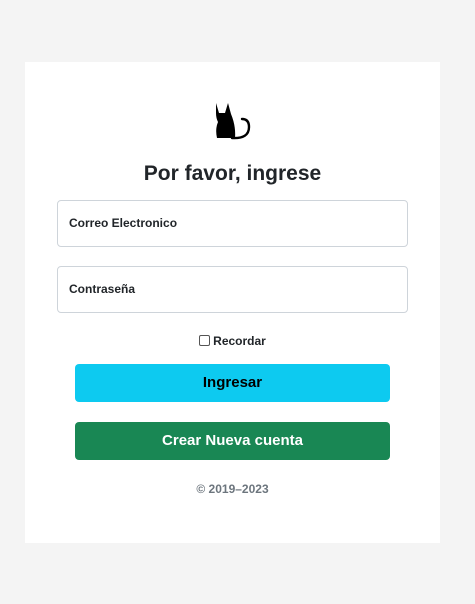  I want to click on email-input, so click(232, 223).